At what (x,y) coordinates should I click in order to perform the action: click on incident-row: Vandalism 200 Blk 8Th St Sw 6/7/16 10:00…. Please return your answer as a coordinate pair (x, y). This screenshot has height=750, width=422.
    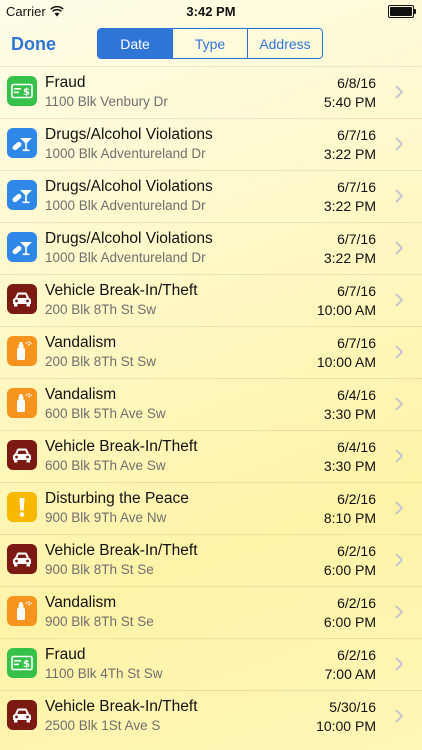
    Looking at the image, I should click on (211, 352).